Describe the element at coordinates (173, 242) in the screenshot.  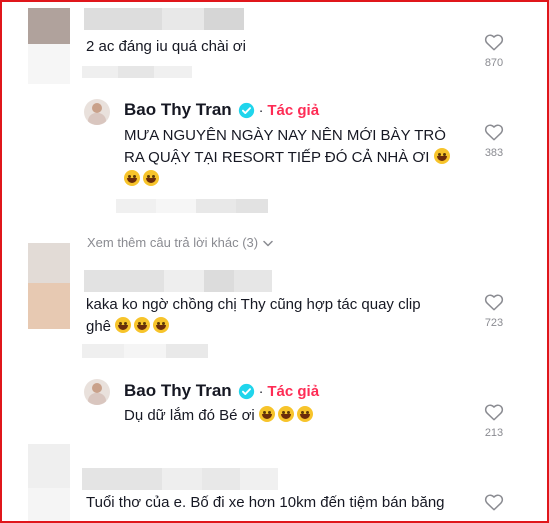
I see `view-more-replies-label: Xem thêm câu trả lời khác (3)` at that location.